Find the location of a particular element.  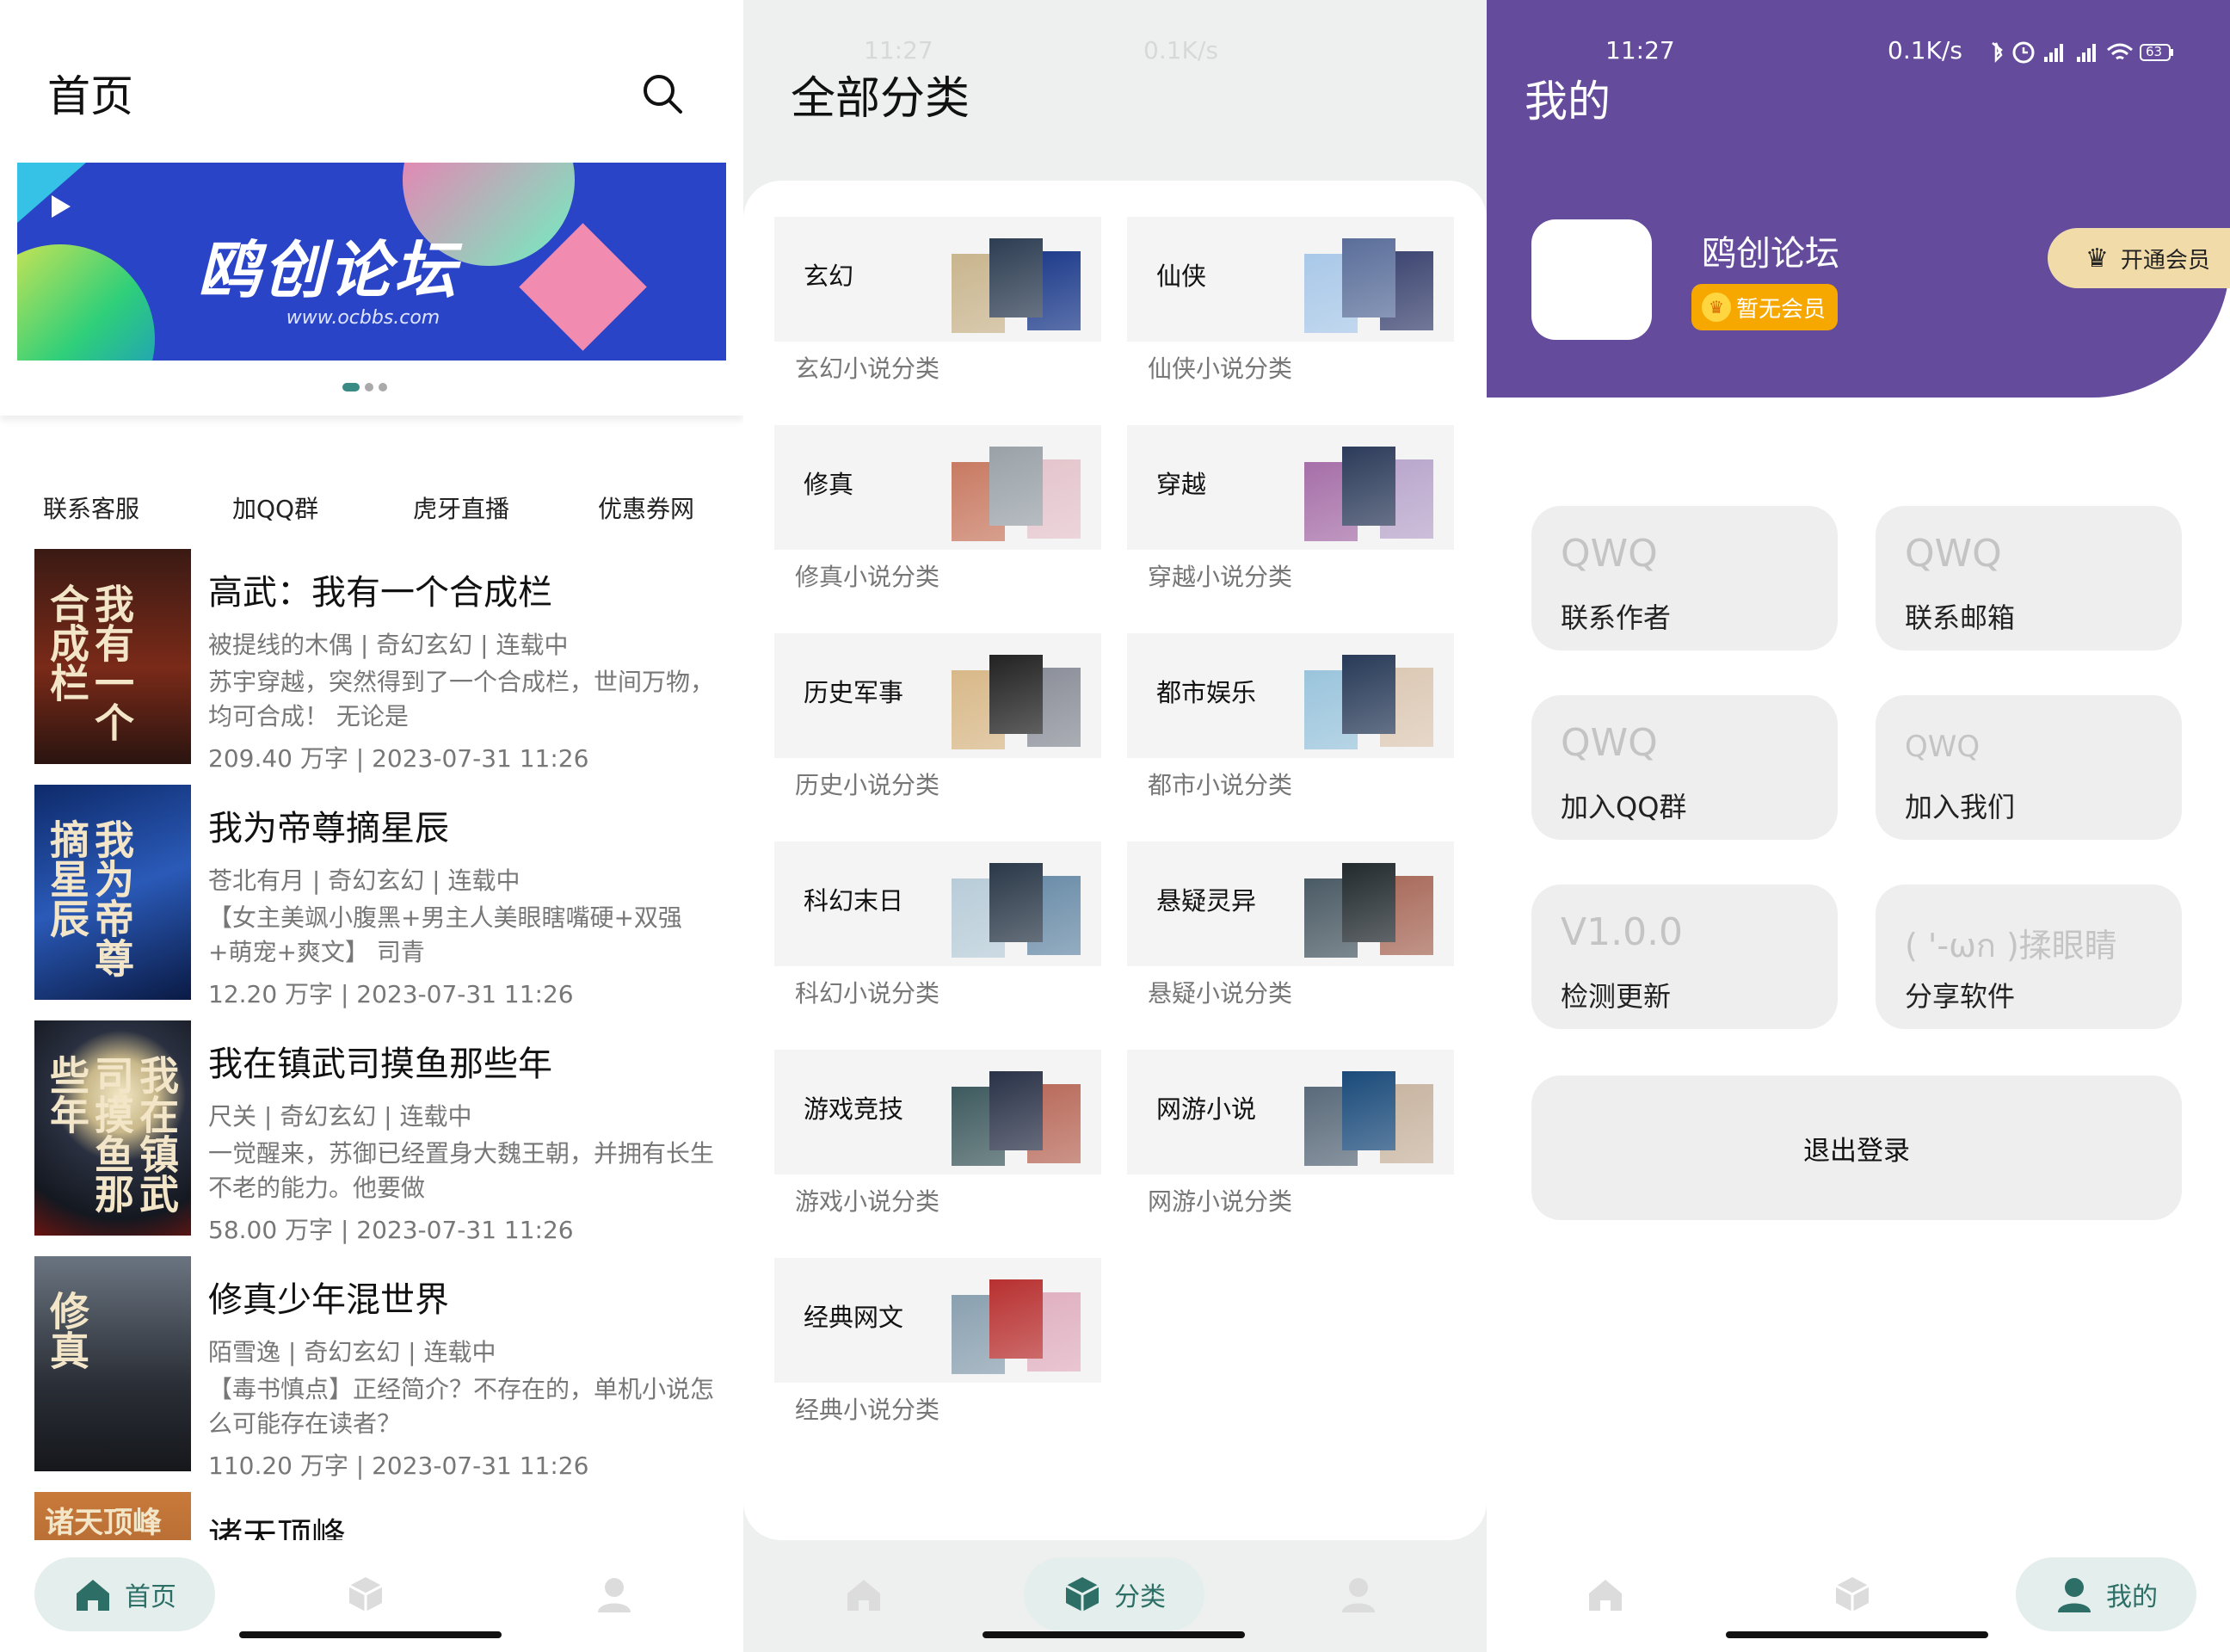

nav-mine: 我的 is located at coordinates (2106, 1594).